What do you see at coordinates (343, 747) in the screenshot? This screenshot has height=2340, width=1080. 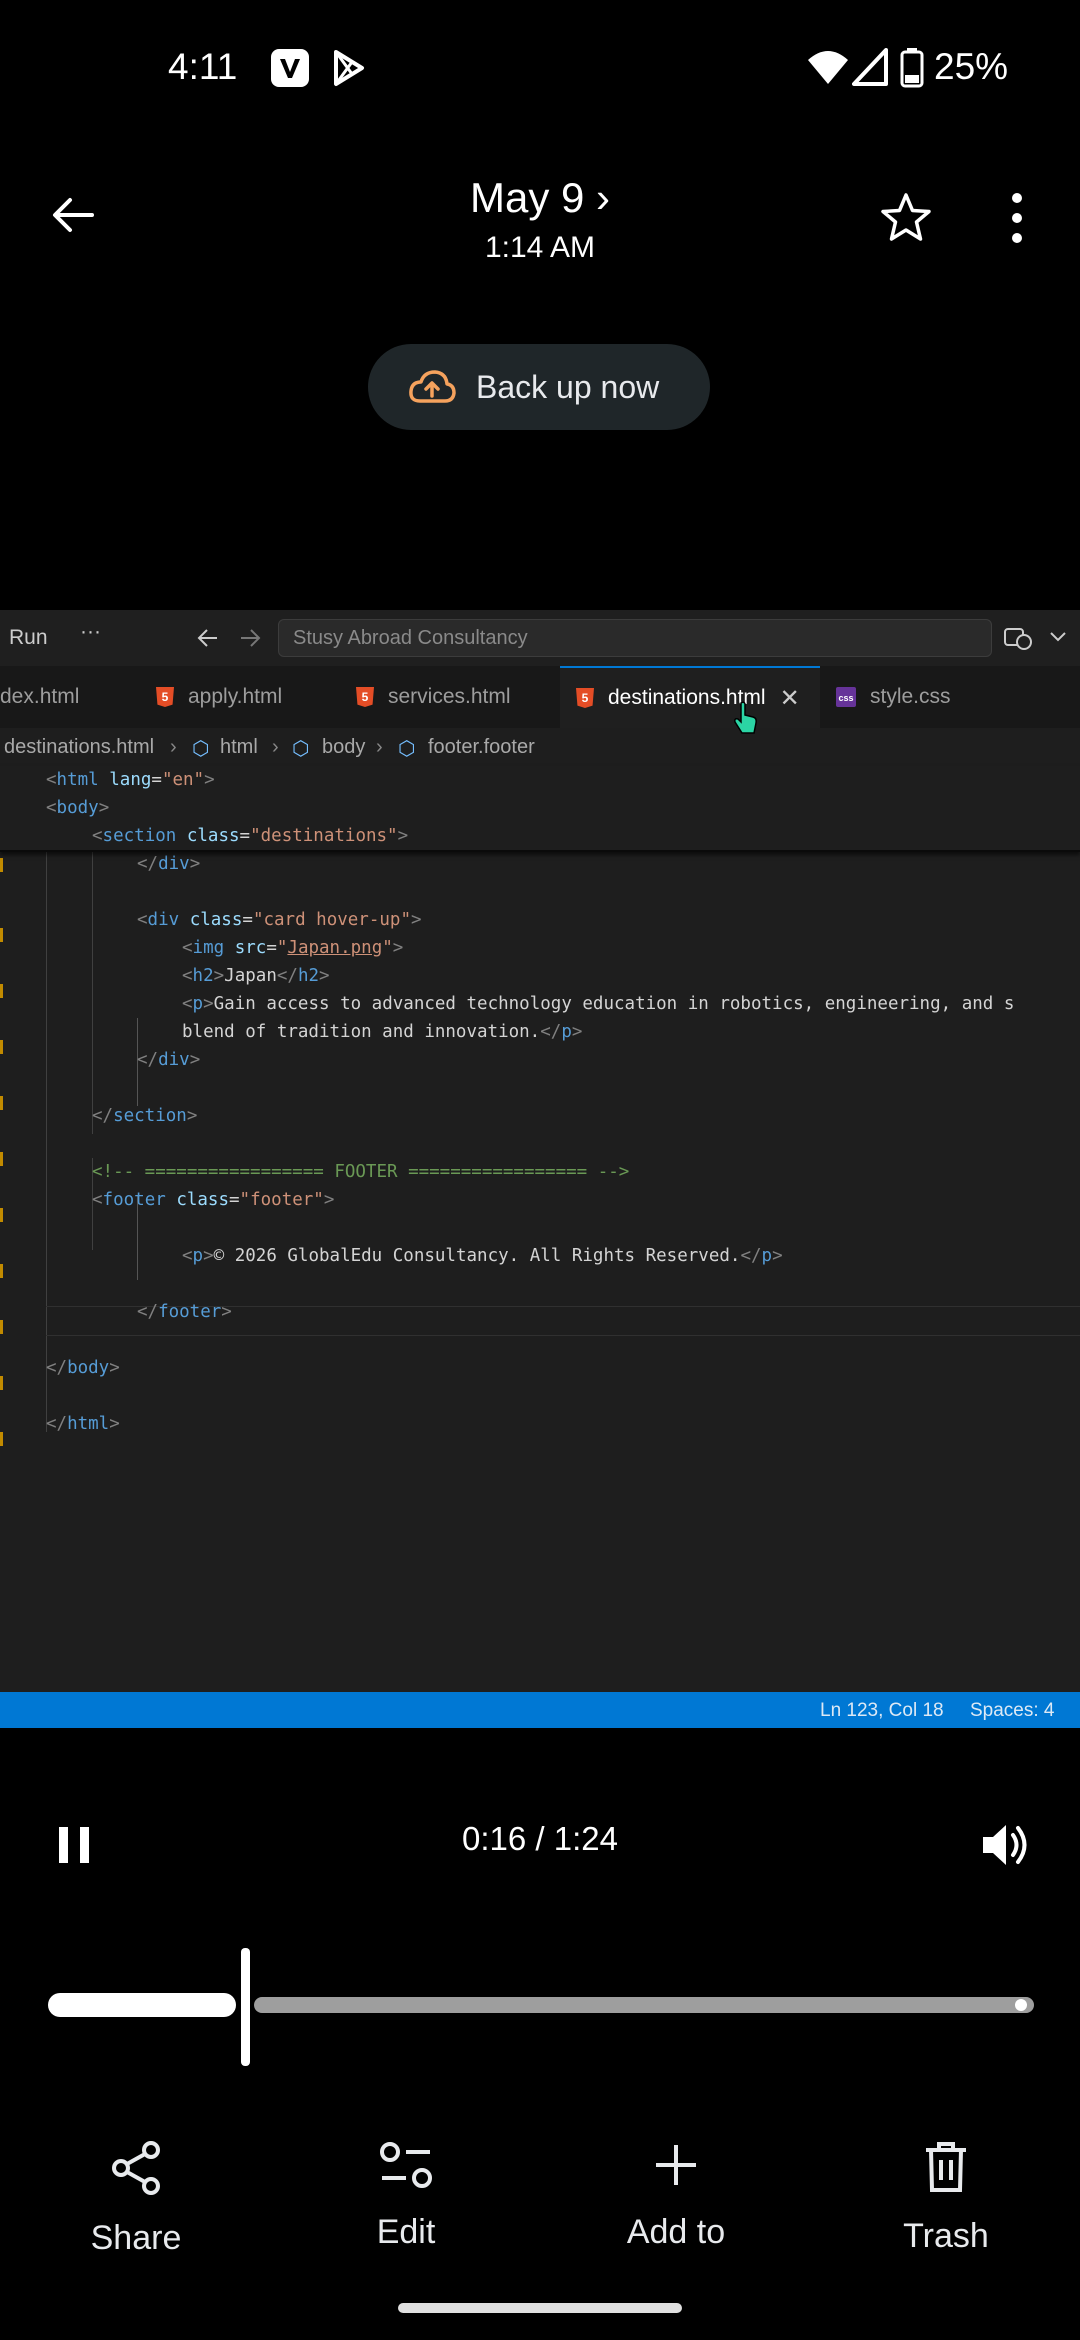 I see `breadcrumb-body: body` at bounding box center [343, 747].